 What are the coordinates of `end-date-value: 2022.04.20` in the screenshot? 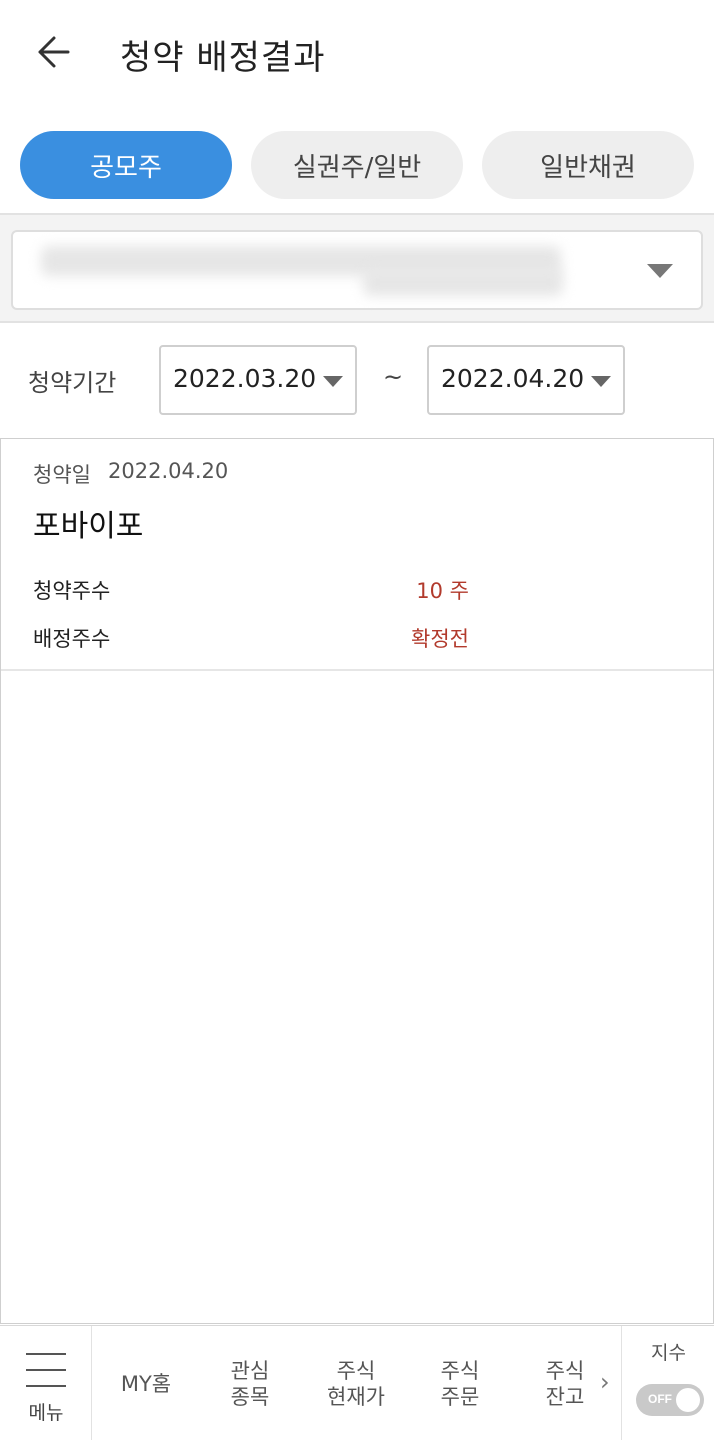 It's located at (513, 378).